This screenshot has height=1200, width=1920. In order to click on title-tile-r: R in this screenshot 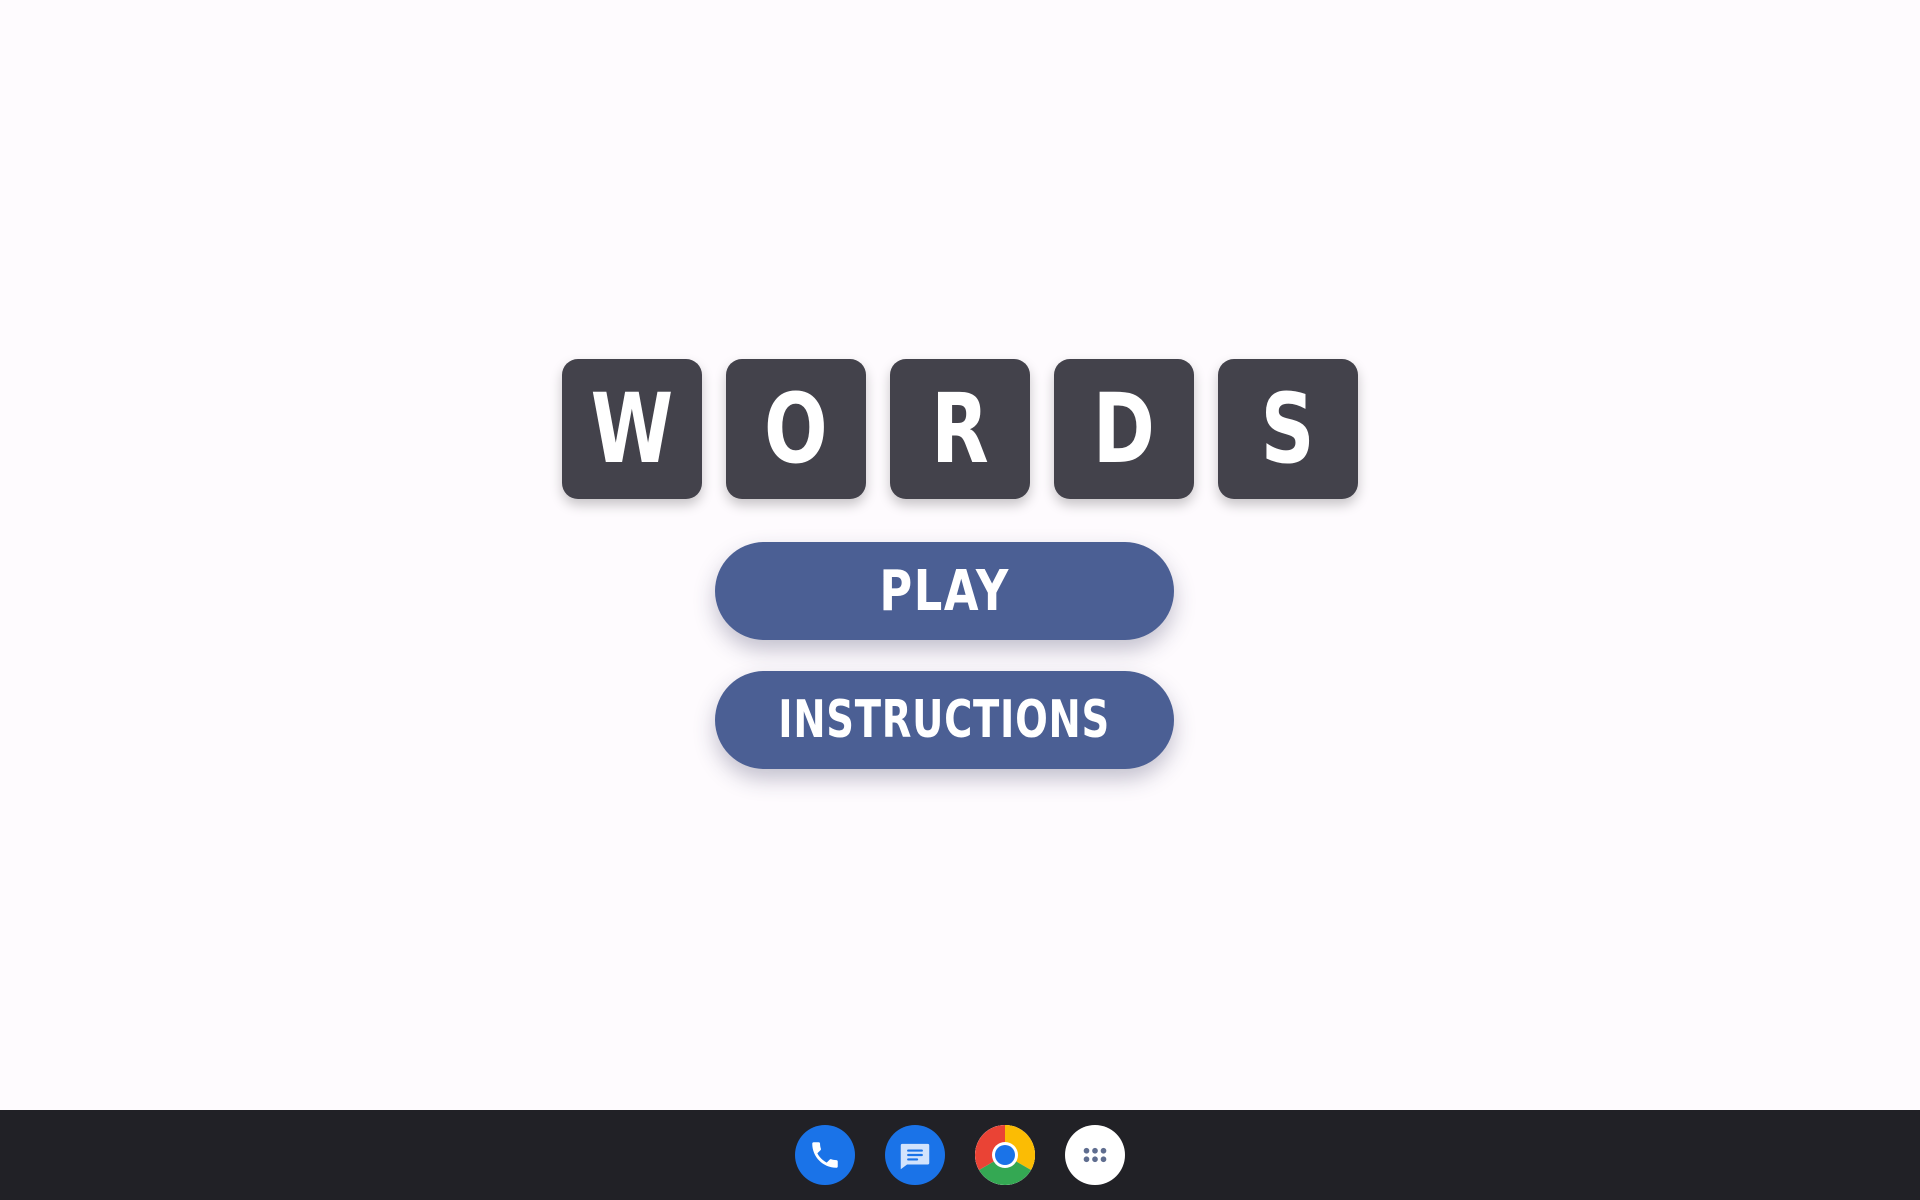, I will do `click(960, 429)`.